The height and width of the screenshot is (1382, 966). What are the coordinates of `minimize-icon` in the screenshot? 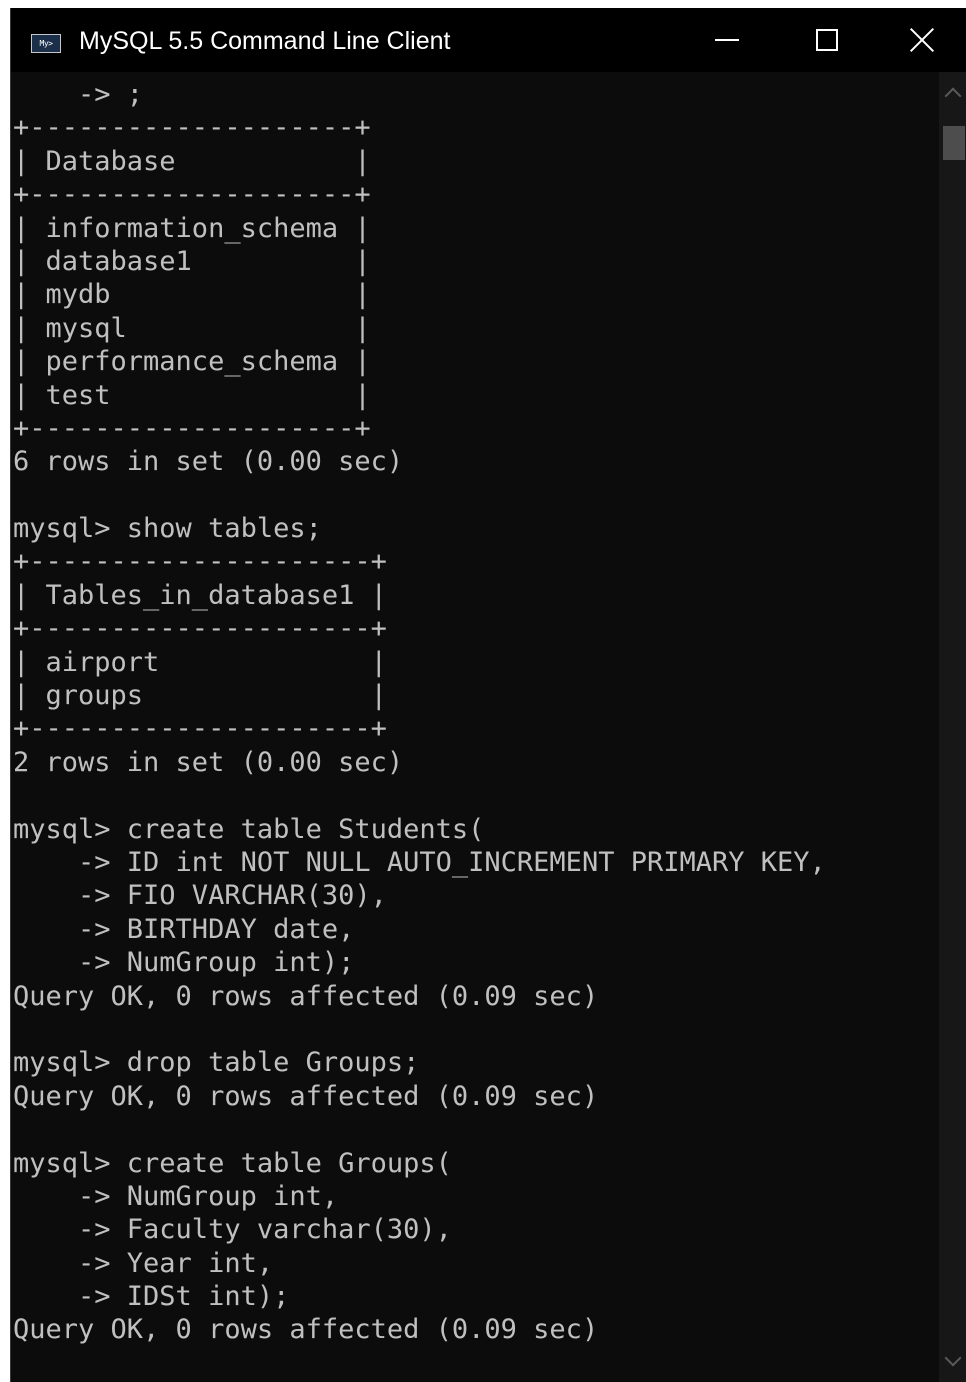 It's located at (727, 40).